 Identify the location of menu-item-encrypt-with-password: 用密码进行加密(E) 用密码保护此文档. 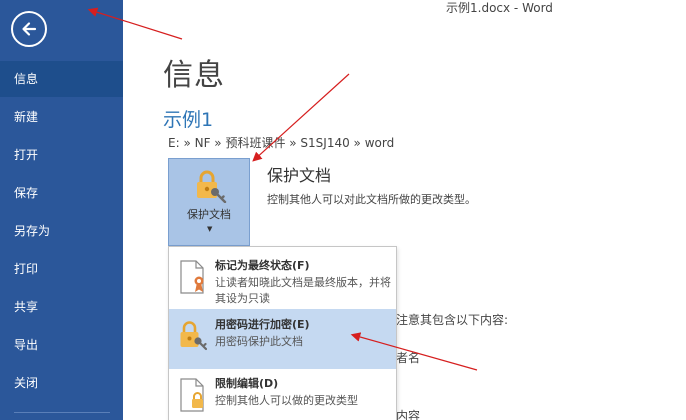
(282, 339).